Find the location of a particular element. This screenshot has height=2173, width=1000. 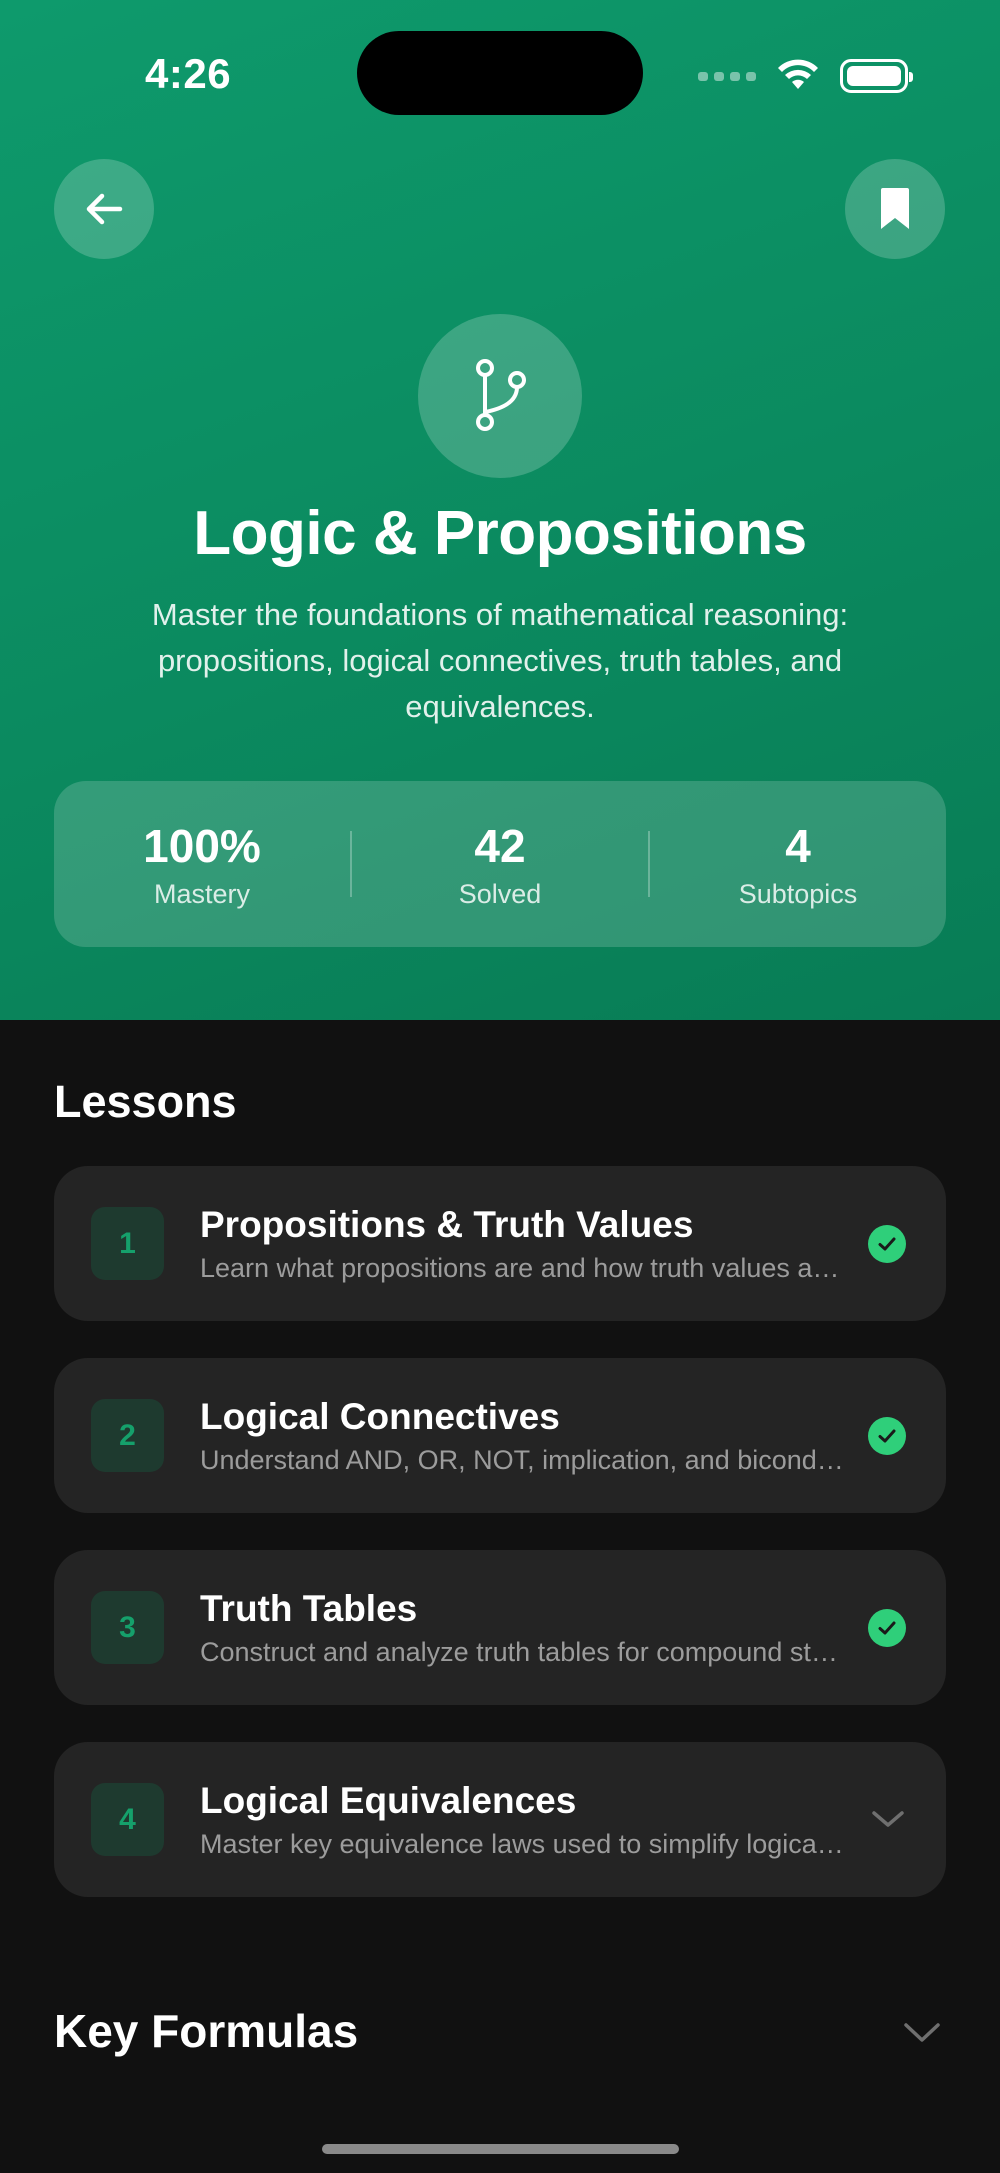

cellular-signal-icon is located at coordinates (727, 76).